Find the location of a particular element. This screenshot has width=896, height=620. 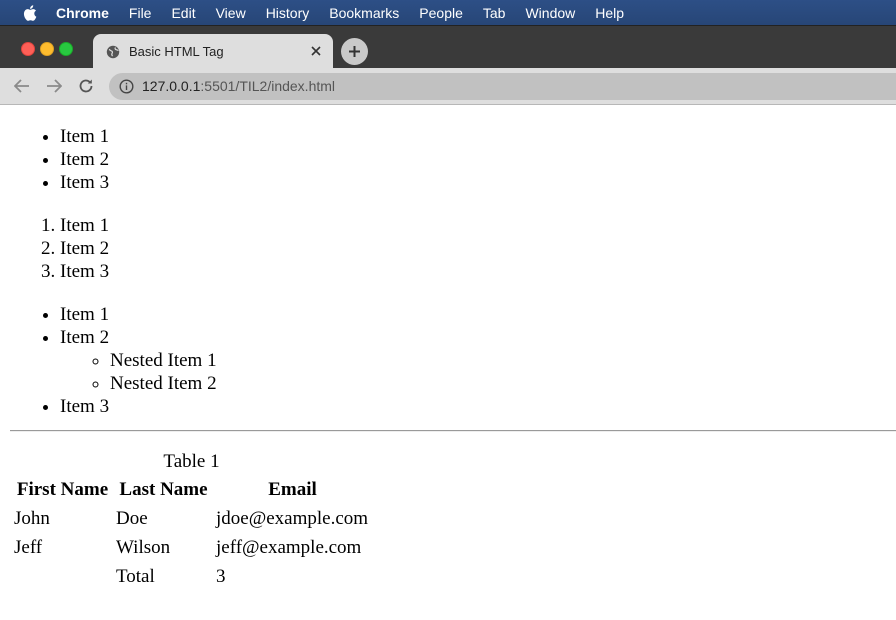

list-item-with-children: Item 2 Nested Item 1 Nested Item 2 is located at coordinates (138, 360).